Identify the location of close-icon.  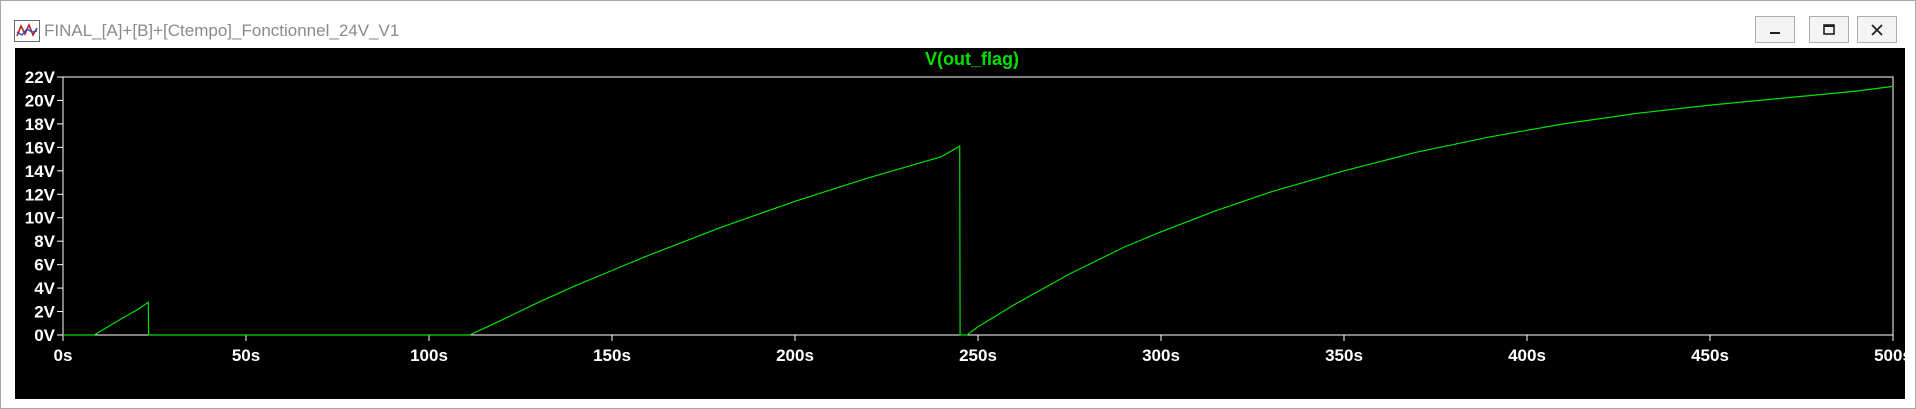
(1877, 29).